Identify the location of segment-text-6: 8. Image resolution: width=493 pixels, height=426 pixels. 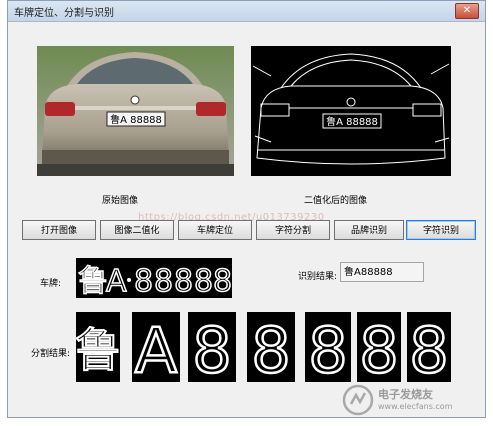
(428, 348).